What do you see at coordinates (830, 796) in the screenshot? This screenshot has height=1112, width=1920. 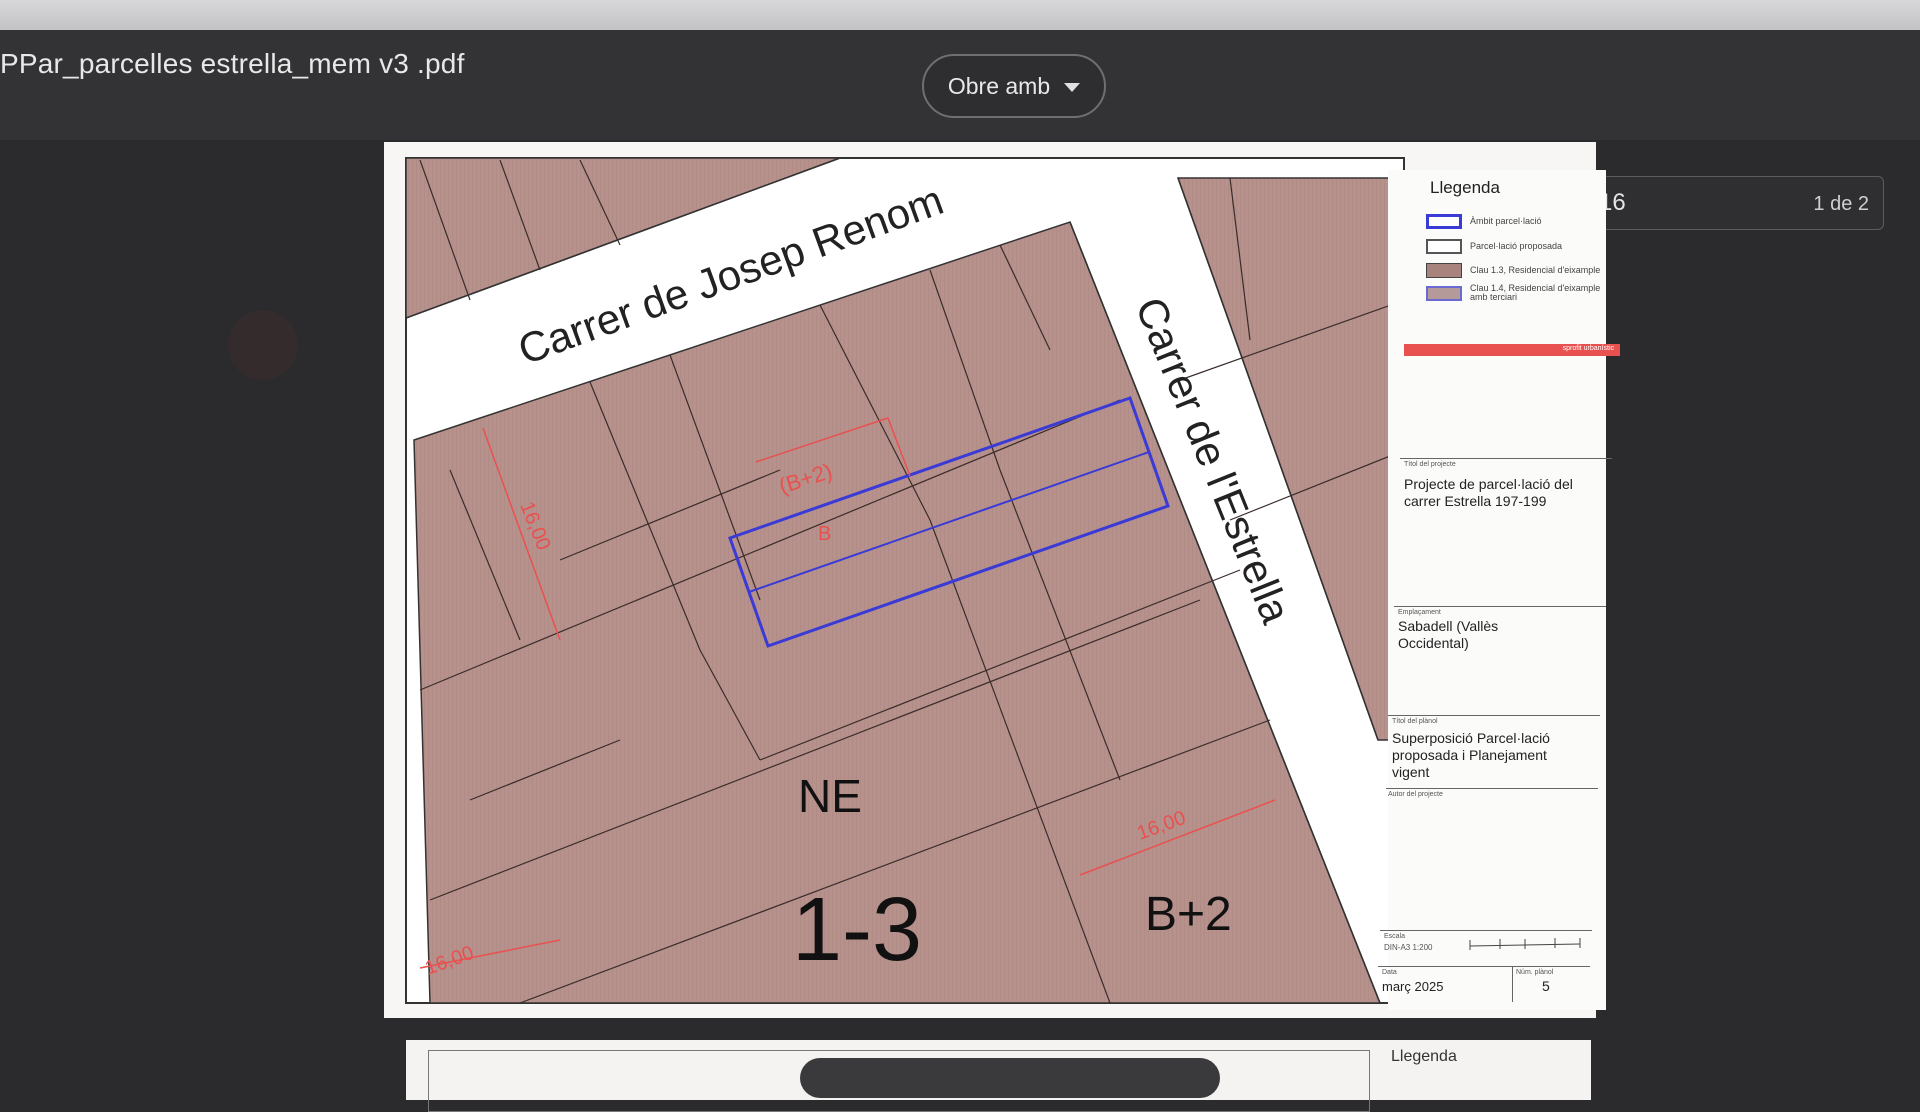 I see `zone-label: NE` at bounding box center [830, 796].